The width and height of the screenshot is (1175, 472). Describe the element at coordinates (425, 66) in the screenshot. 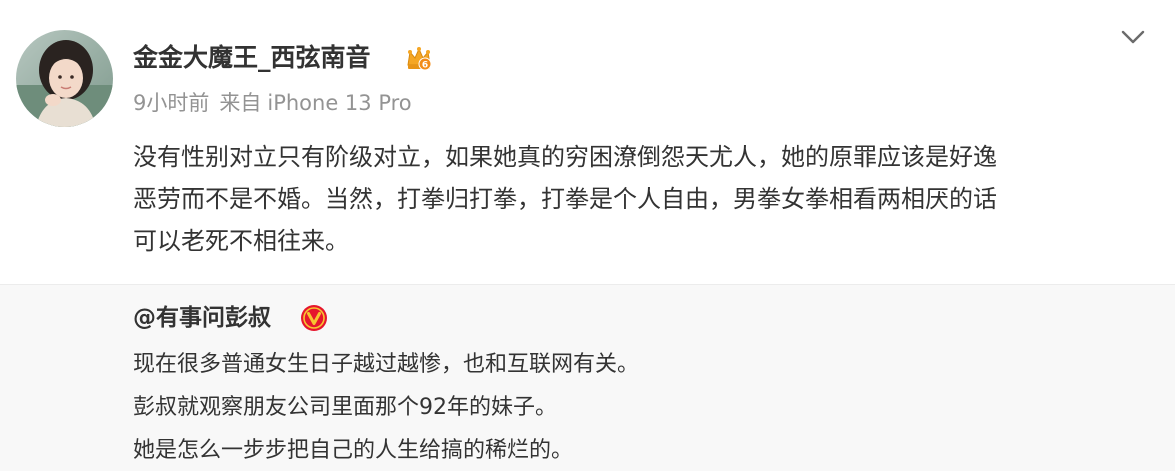

I see `svg-text: 6` at that location.